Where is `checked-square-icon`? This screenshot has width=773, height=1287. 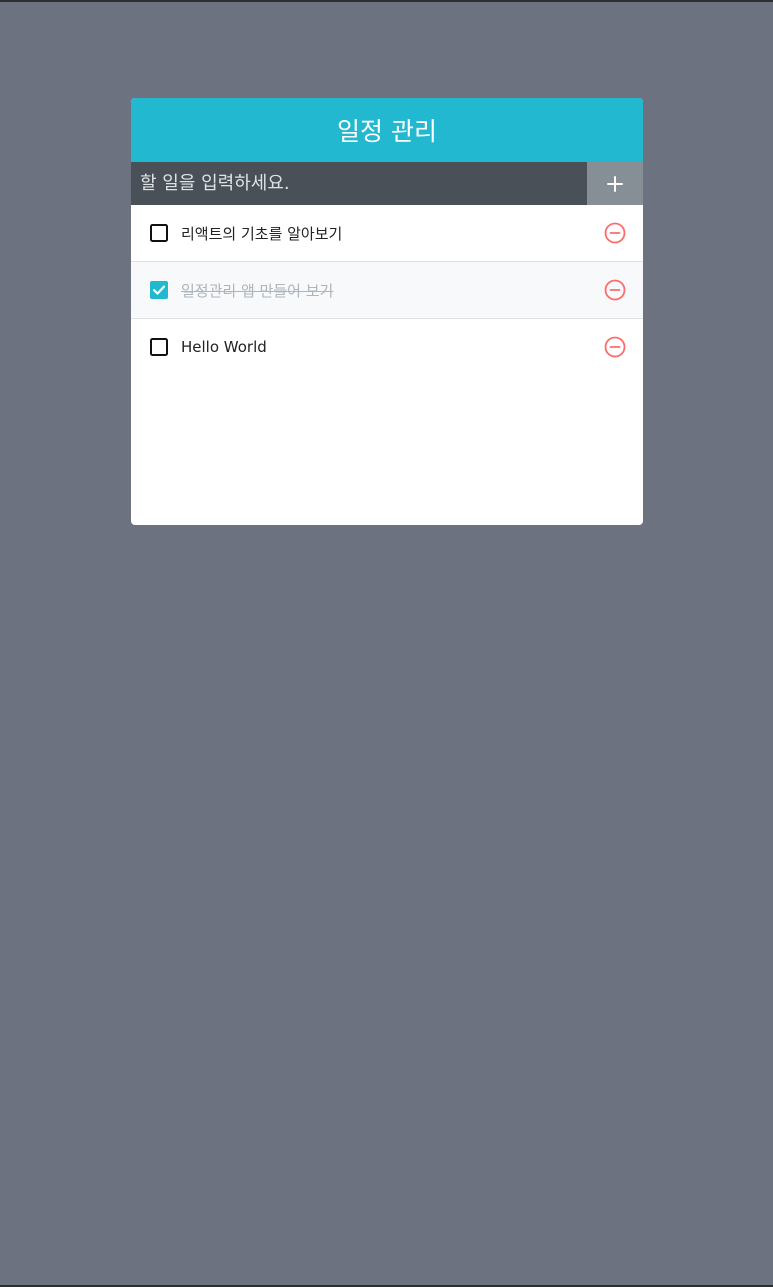
checked-square-icon is located at coordinates (159, 290).